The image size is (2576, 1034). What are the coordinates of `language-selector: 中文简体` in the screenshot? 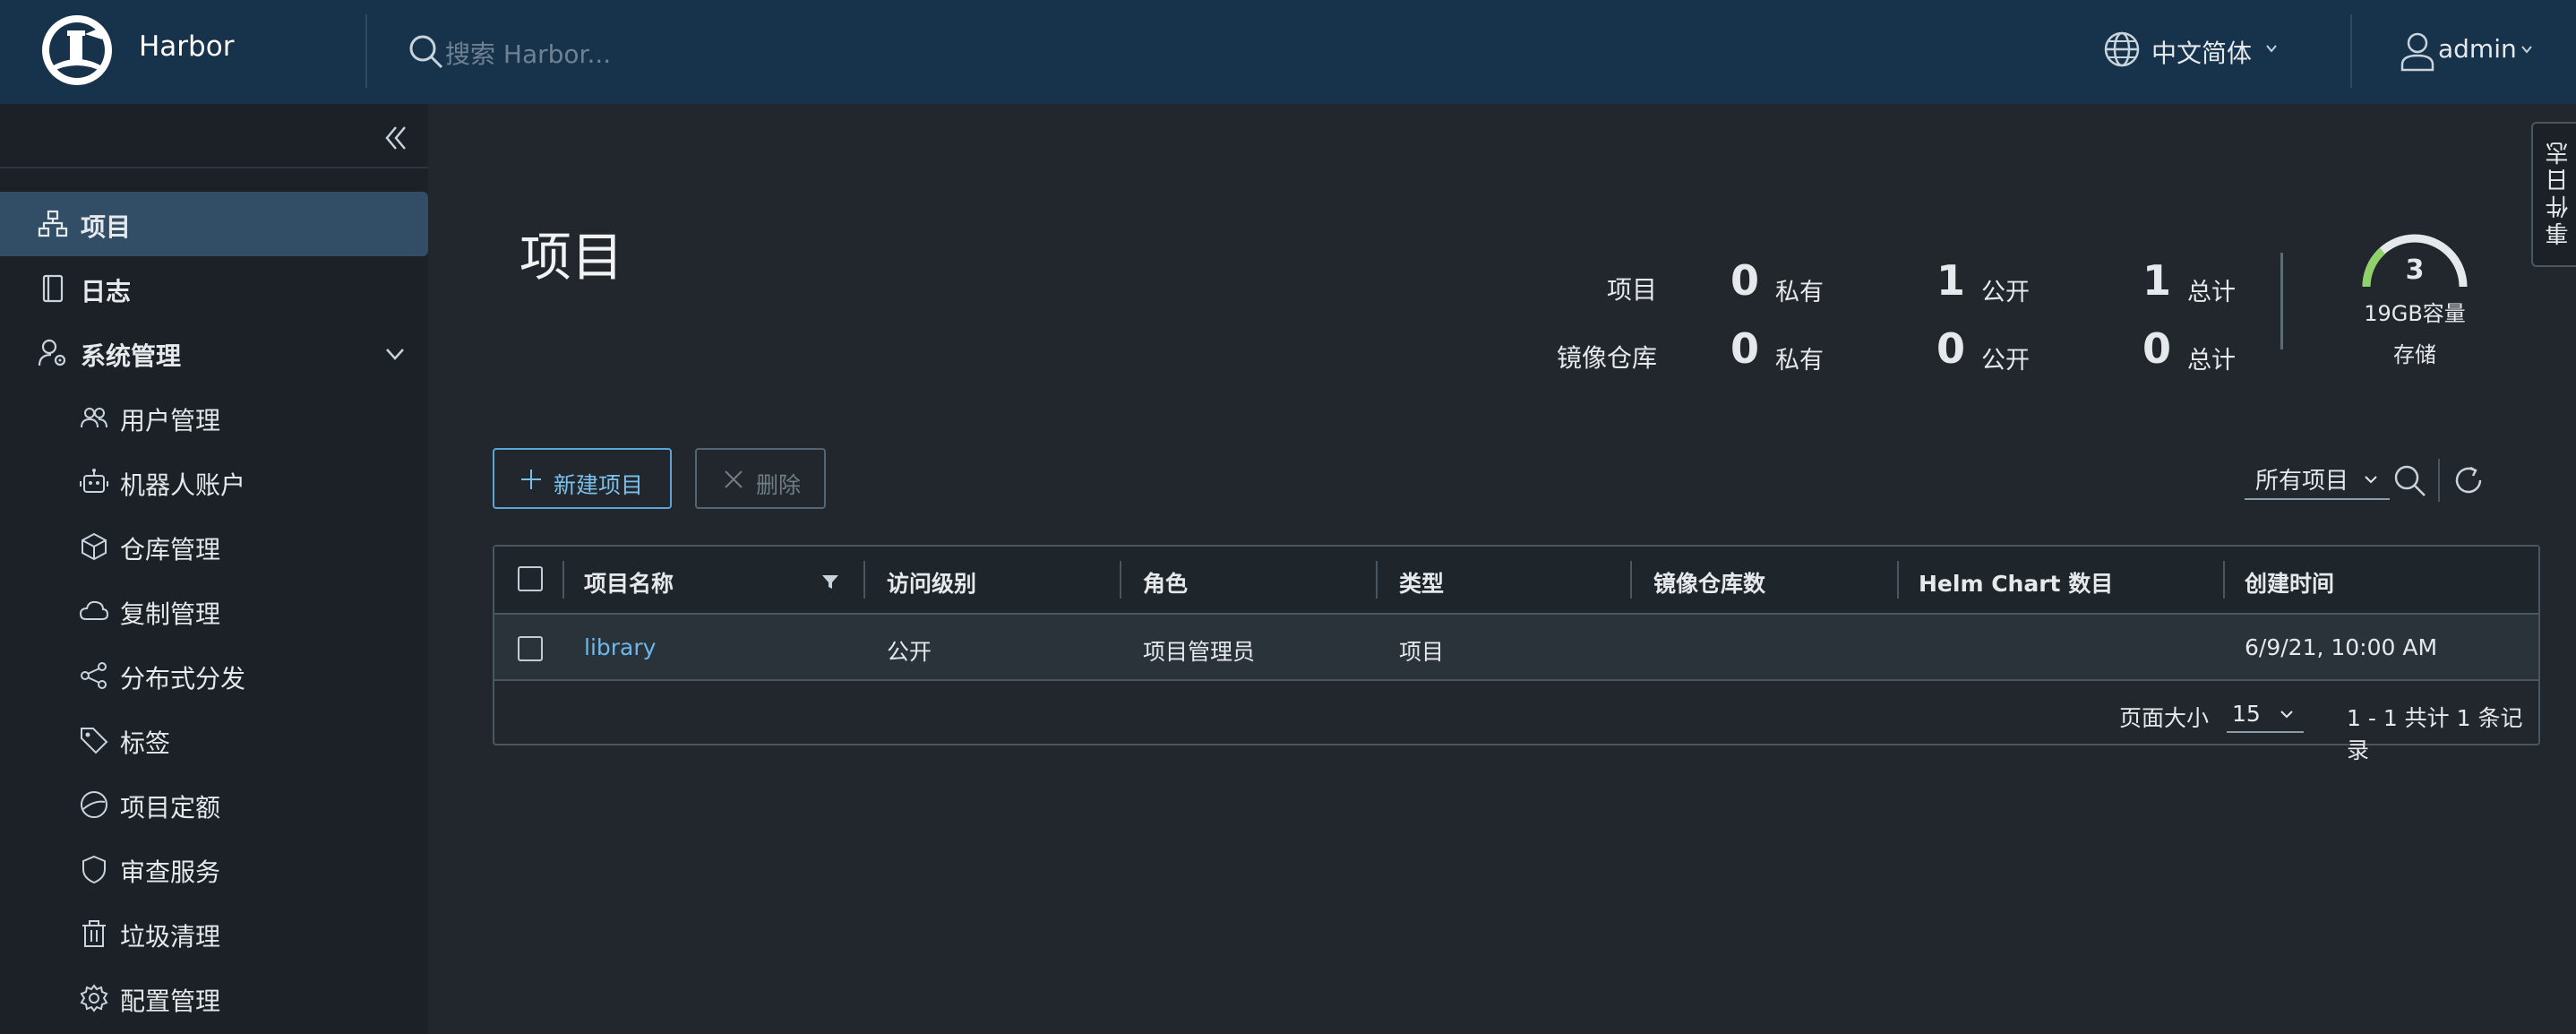 It's located at (2201, 52).